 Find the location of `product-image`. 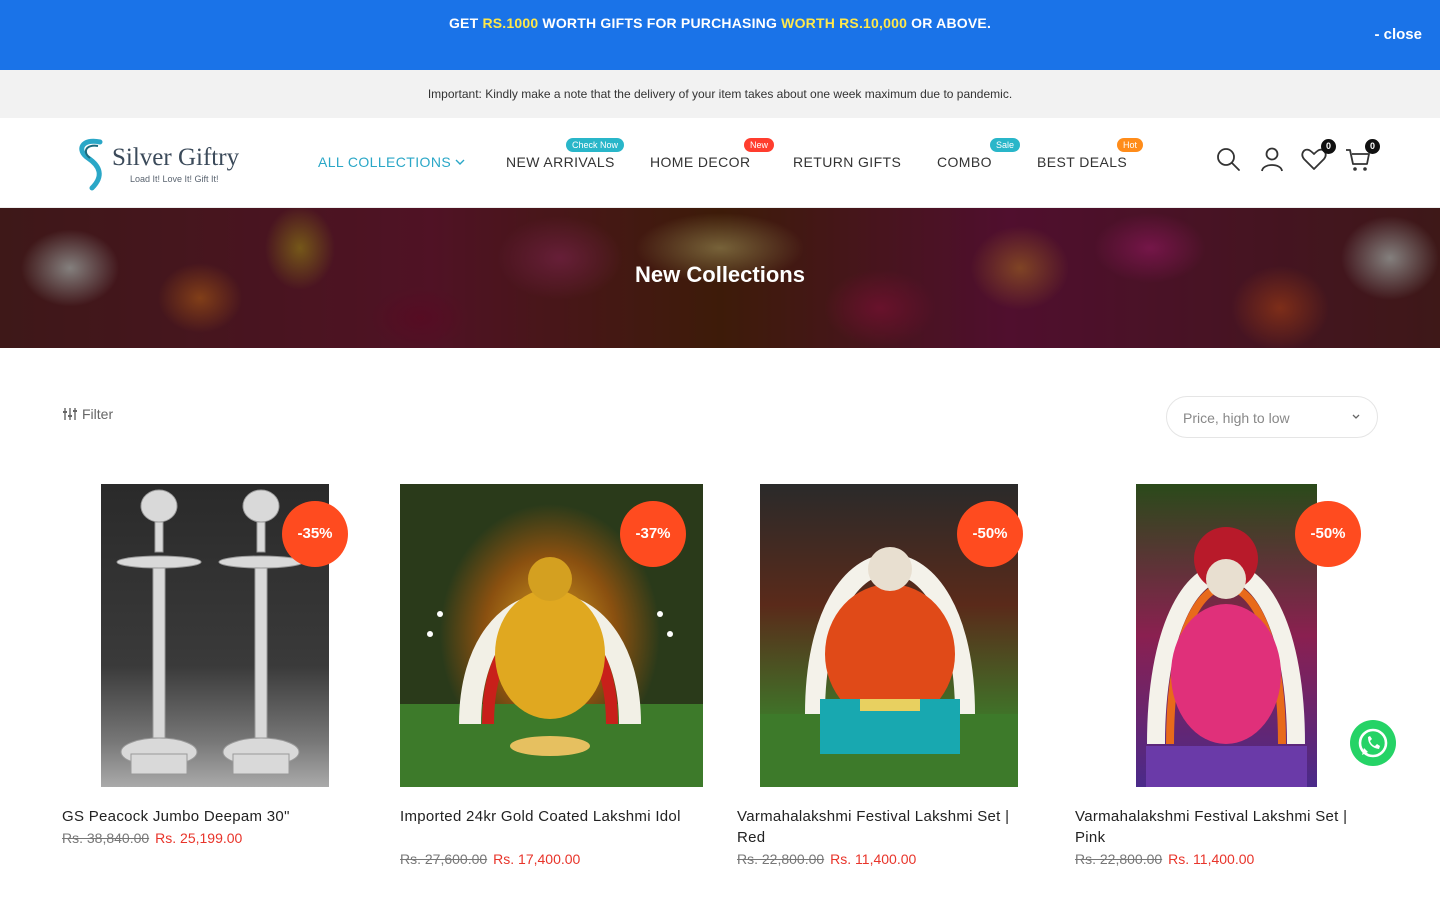

product-image is located at coordinates (1226, 635).